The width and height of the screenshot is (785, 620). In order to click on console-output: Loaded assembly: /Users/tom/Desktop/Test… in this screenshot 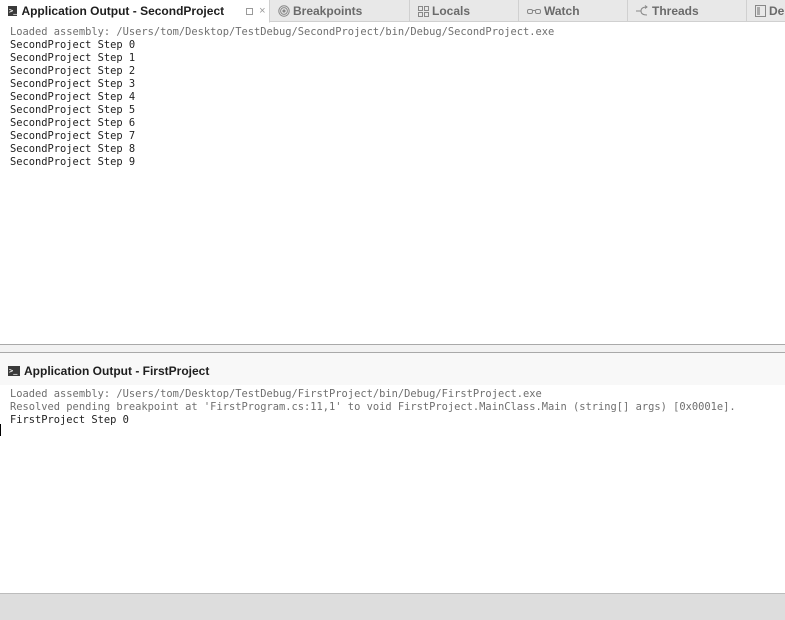, I will do `click(392, 406)`.